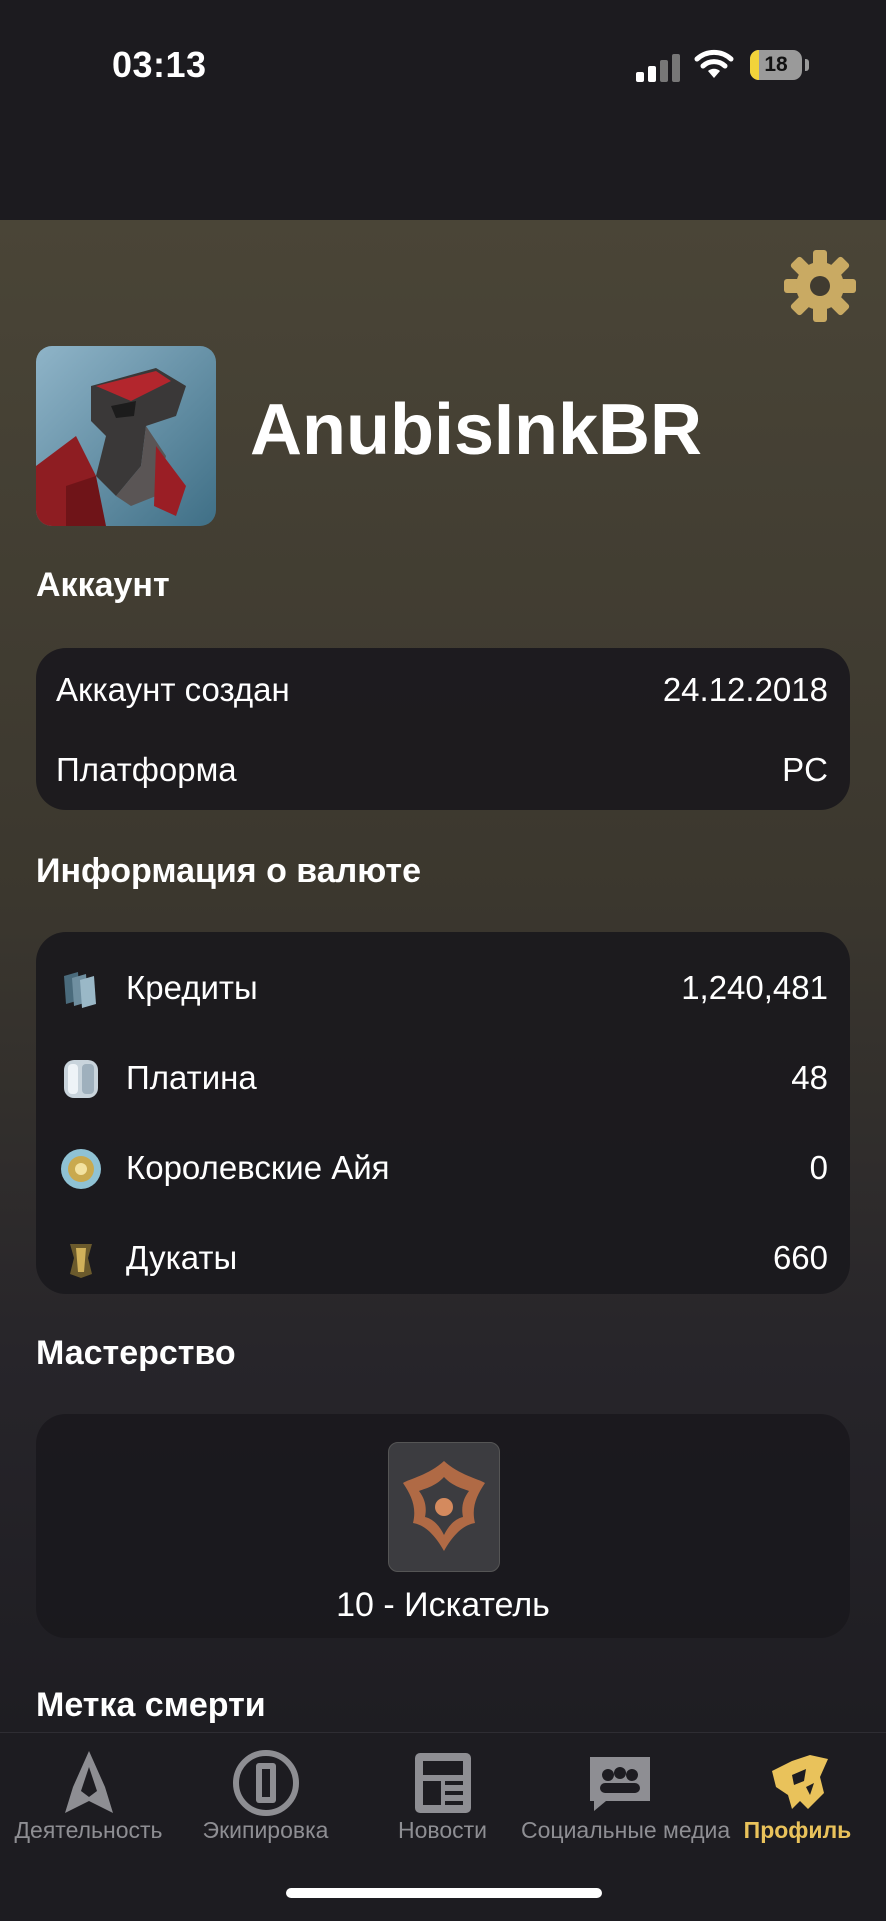  What do you see at coordinates (80, 990) in the screenshot?
I see `credits-icon` at bounding box center [80, 990].